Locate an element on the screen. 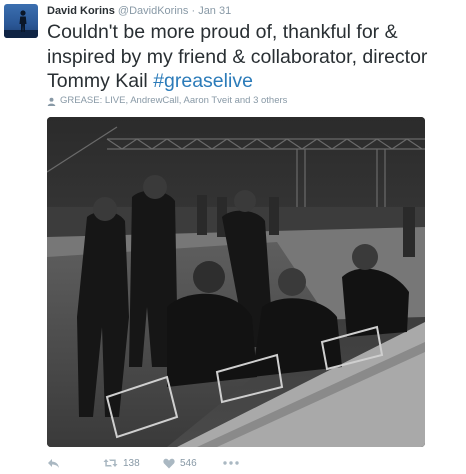 The height and width of the screenshot is (474, 466). retweet-icon is located at coordinates (110, 463).